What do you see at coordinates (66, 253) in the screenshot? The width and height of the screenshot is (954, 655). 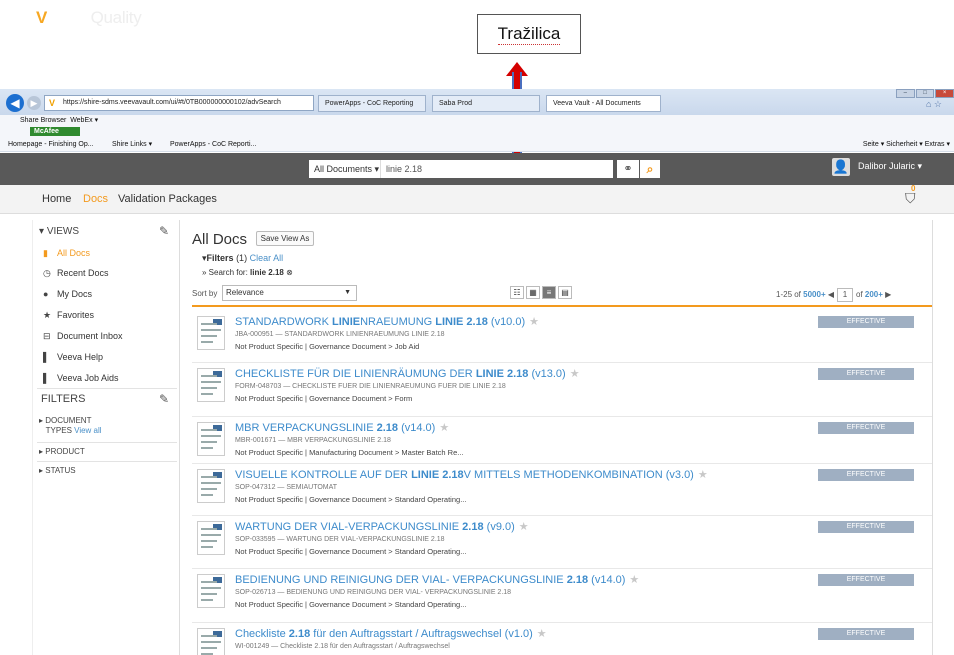 I see `sidebar-item-all-docs: ▮ All Docs` at bounding box center [66, 253].